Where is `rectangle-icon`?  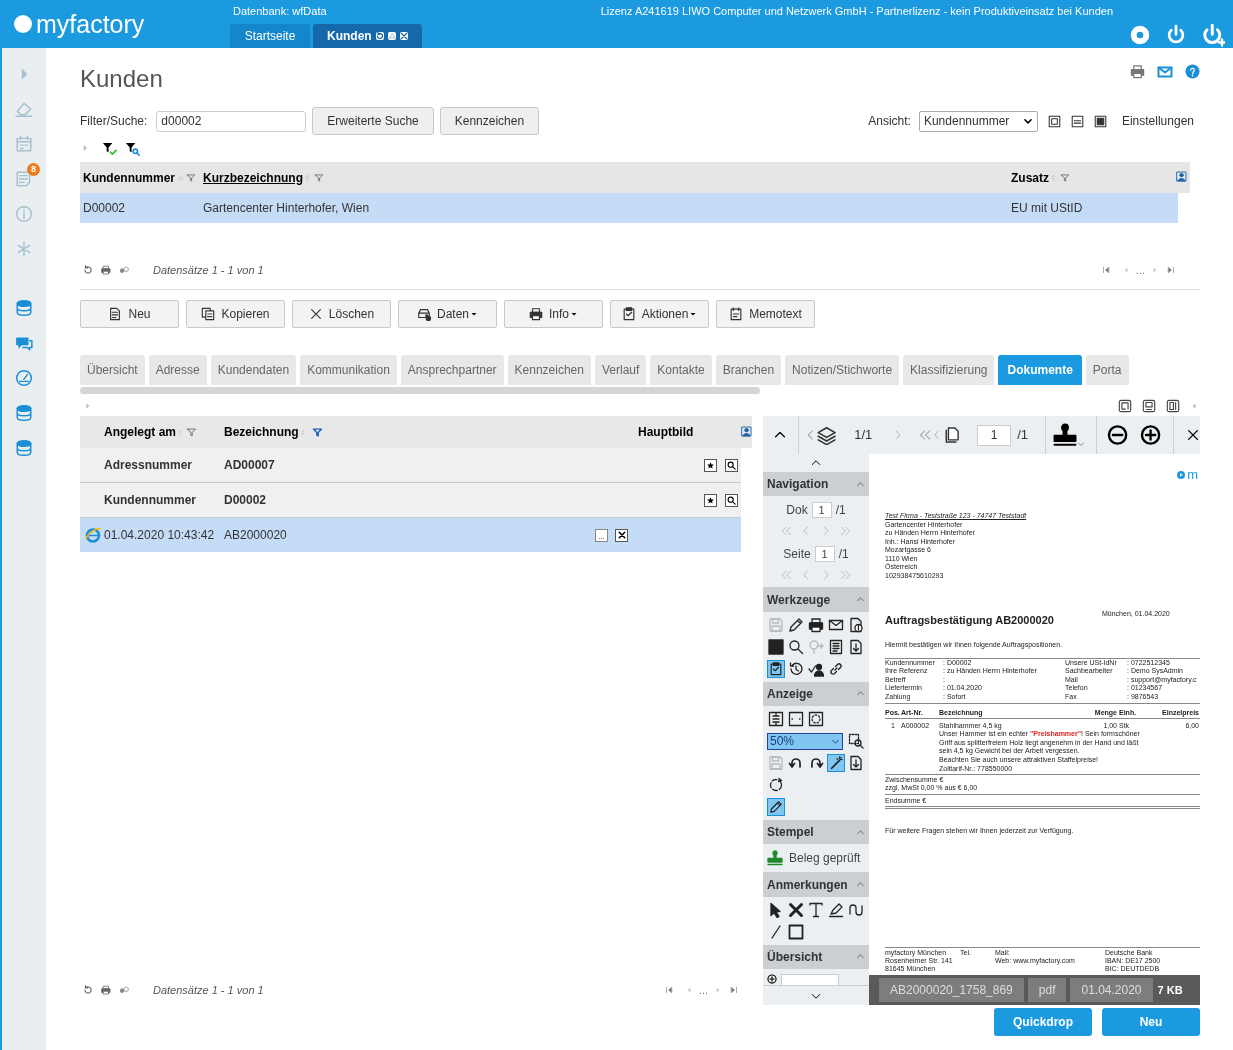 rectangle-icon is located at coordinates (796, 931).